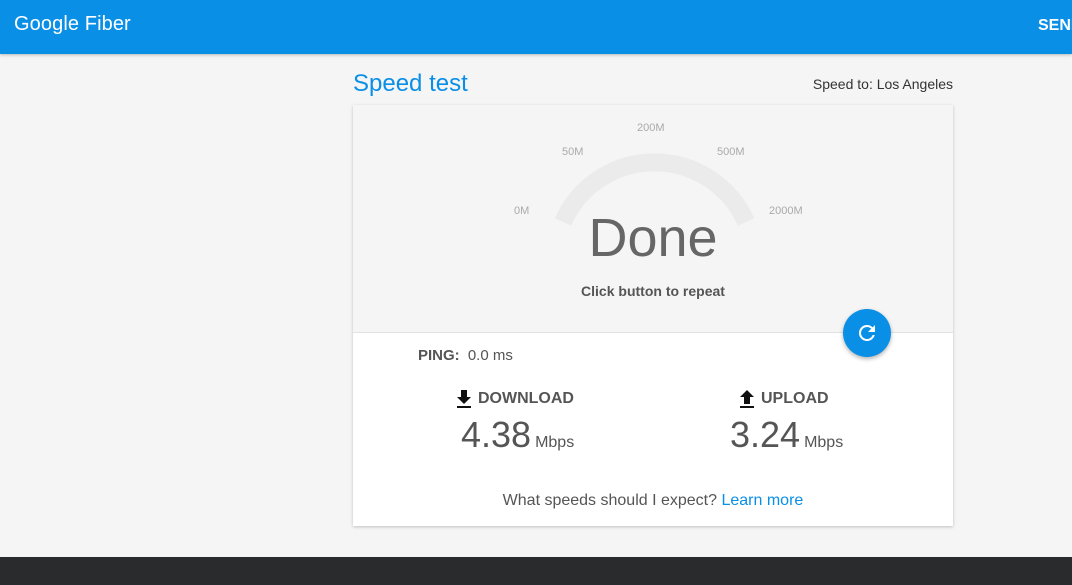 Image resolution: width=1072 pixels, height=585 pixels. Describe the element at coordinates (555, 442) in the screenshot. I see `download-unit: Mbps` at that location.